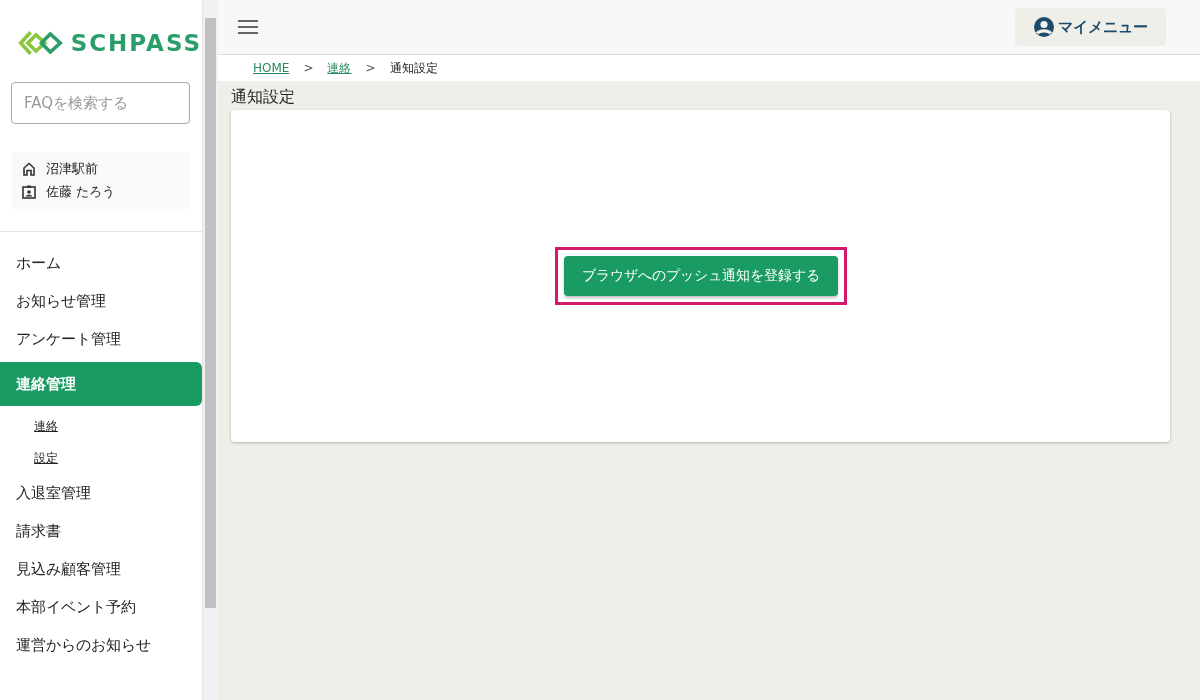  I want to click on sidebar-item: 本部イベント予約, so click(101, 607).